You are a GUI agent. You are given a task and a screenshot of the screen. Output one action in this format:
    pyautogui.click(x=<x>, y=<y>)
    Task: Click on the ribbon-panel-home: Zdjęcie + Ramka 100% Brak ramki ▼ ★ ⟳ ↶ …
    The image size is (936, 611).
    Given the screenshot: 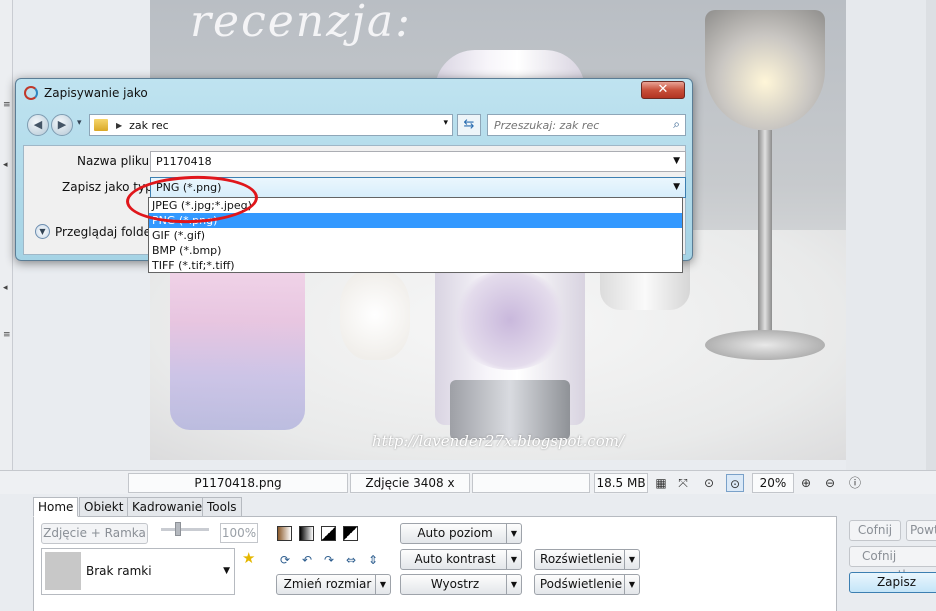 What is the action you would take?
    pyautogui.click(x=435, y=563)
    